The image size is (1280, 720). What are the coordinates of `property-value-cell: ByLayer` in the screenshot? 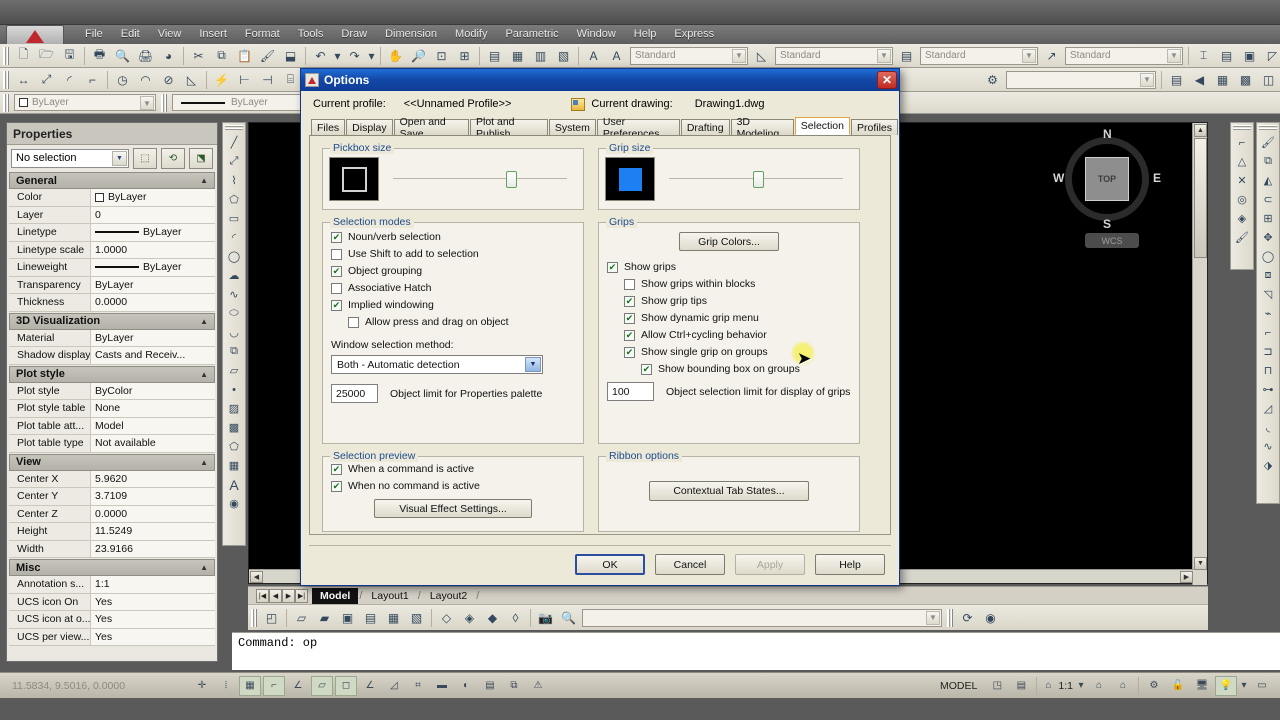 It's located at (153, 197).